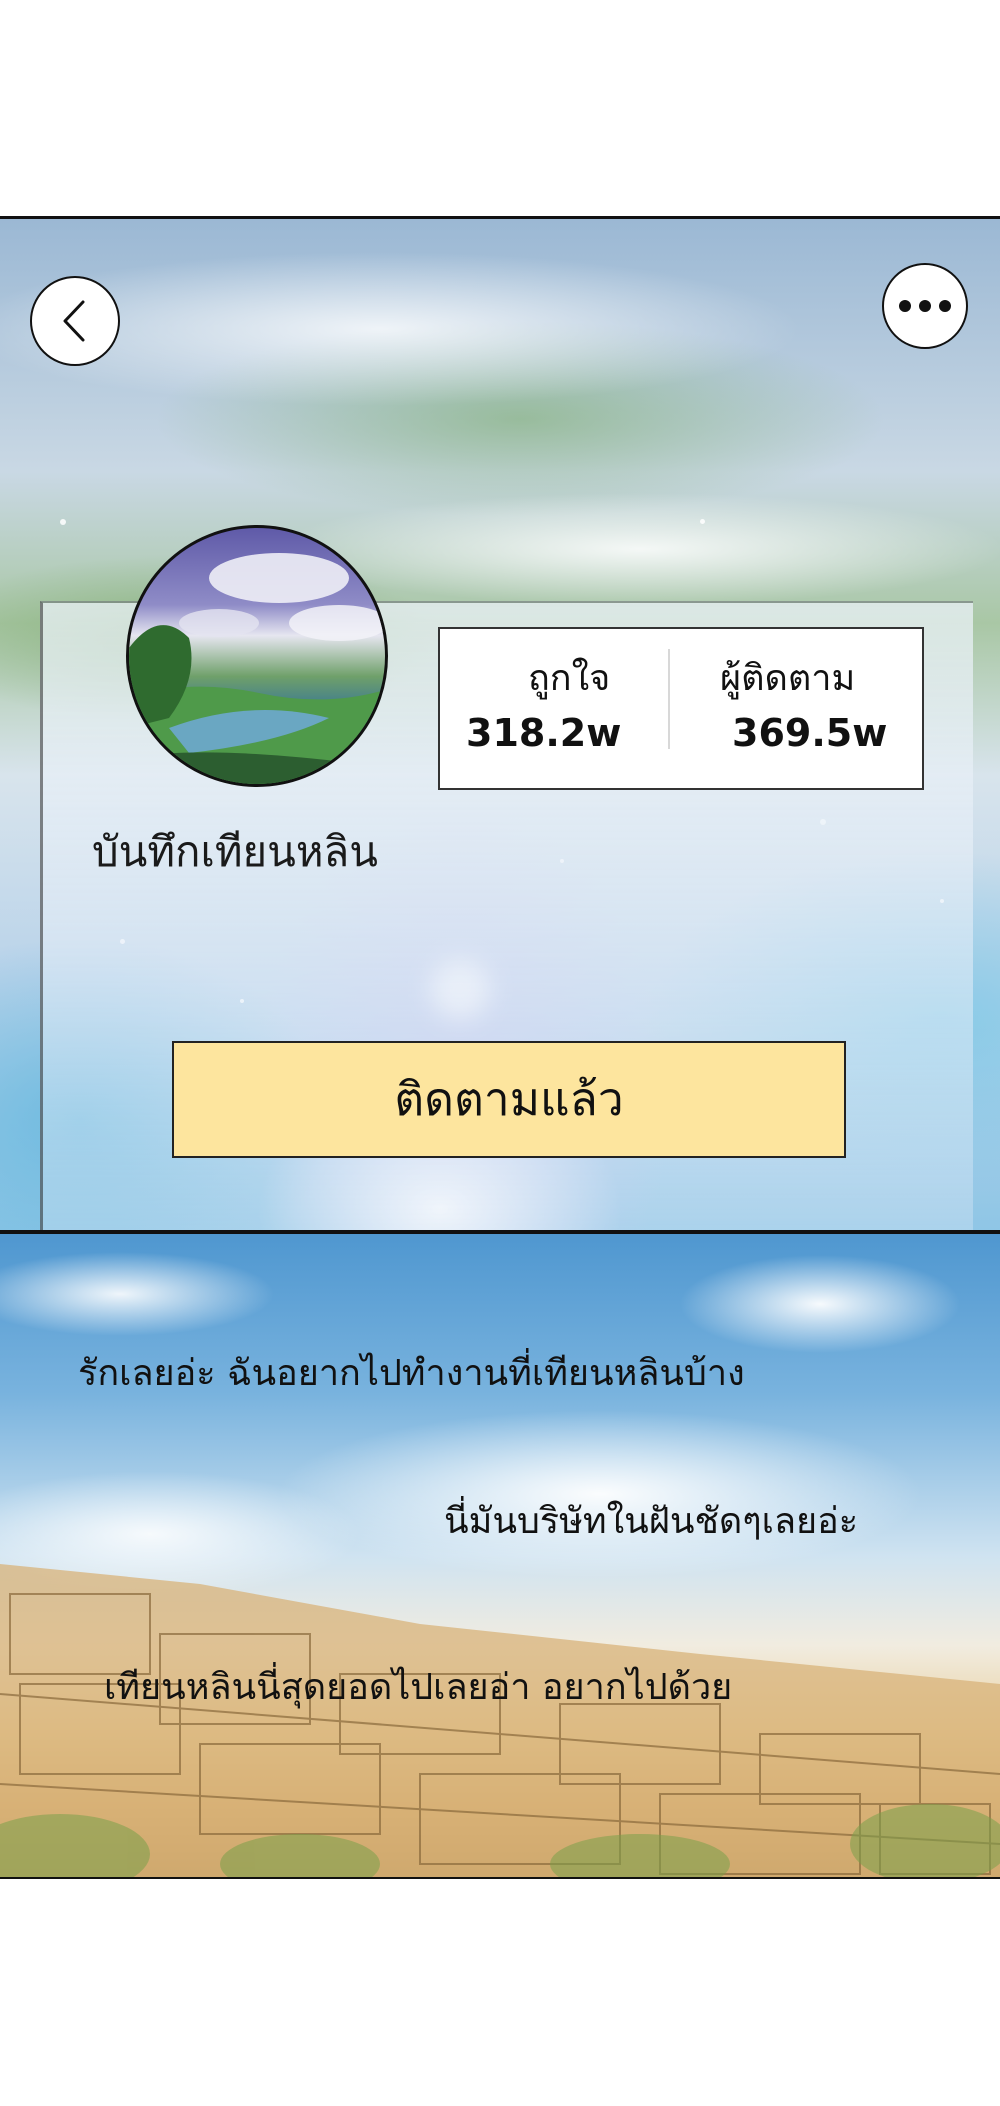 The width and height of the screenshot is (1000, 2106). What do you see at coordinates (788, 678) in the screenshot?
I see `followers-label: ผู้ติดตาม` at bounding box center [788, 678].